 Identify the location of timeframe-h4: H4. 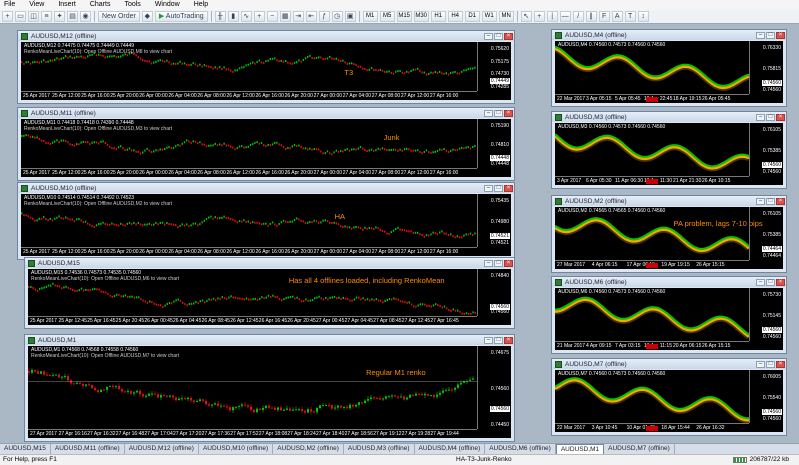
(455, 16).